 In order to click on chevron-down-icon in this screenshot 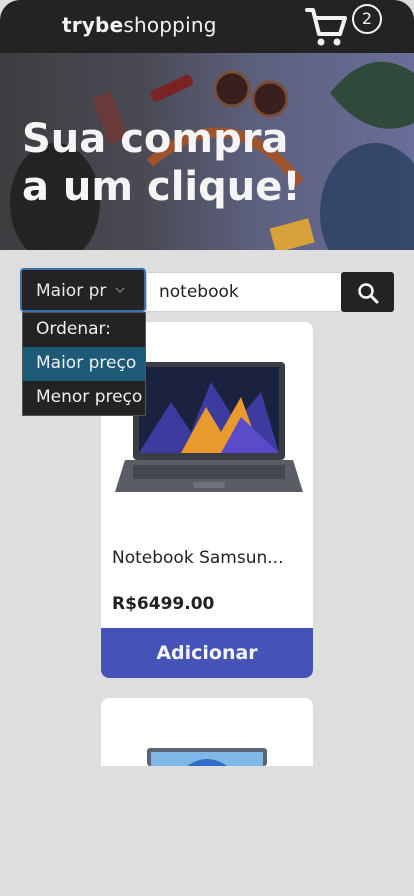, I will do `click(120, 290)`.